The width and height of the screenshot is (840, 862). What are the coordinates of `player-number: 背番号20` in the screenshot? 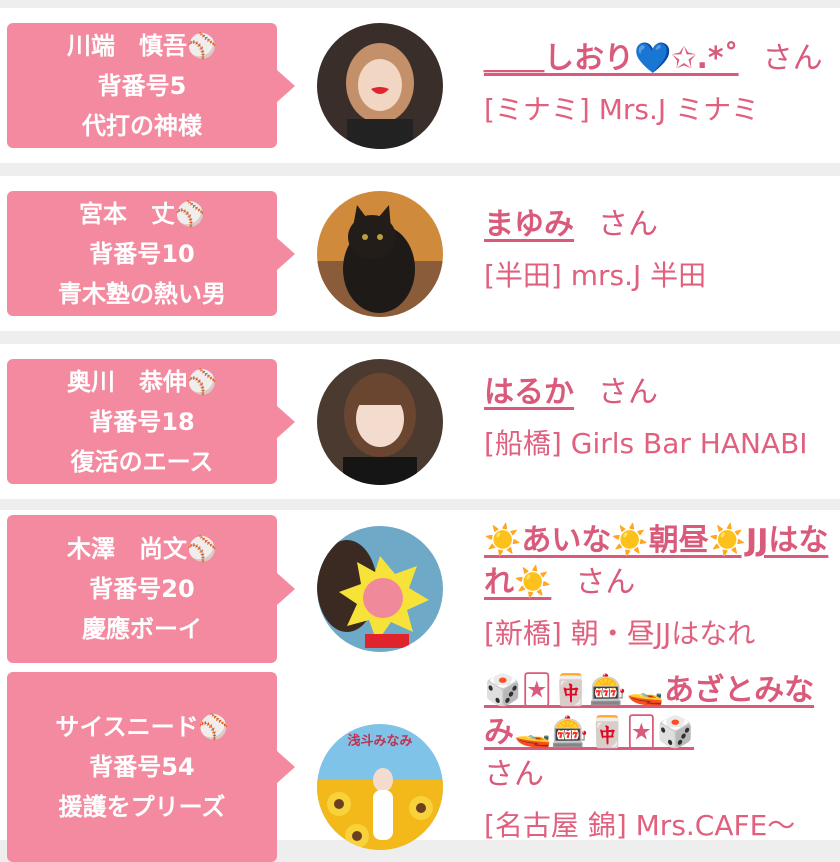 It's located at (142, 589).